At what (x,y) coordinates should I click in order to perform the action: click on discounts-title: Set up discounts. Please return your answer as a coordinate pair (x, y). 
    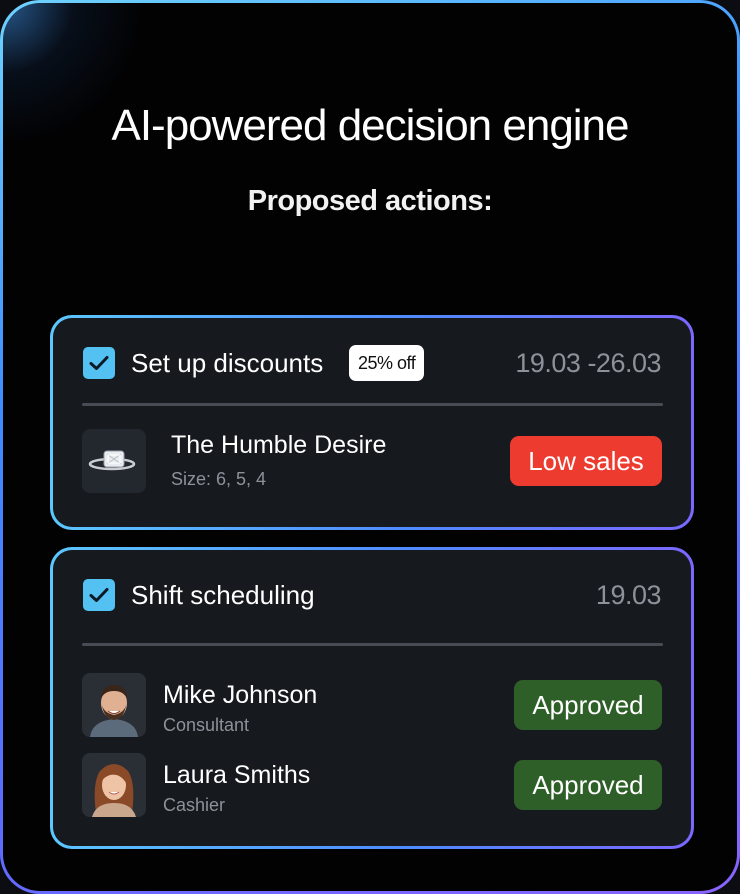
    Looking at the image, I should click on (227, 363).